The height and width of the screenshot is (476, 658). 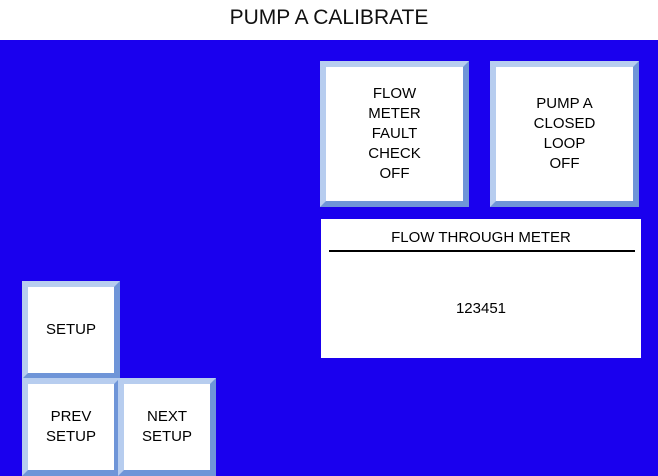 I want to click on screen-title: PUMP A CALIBRATE, so click(x=329, y=17).